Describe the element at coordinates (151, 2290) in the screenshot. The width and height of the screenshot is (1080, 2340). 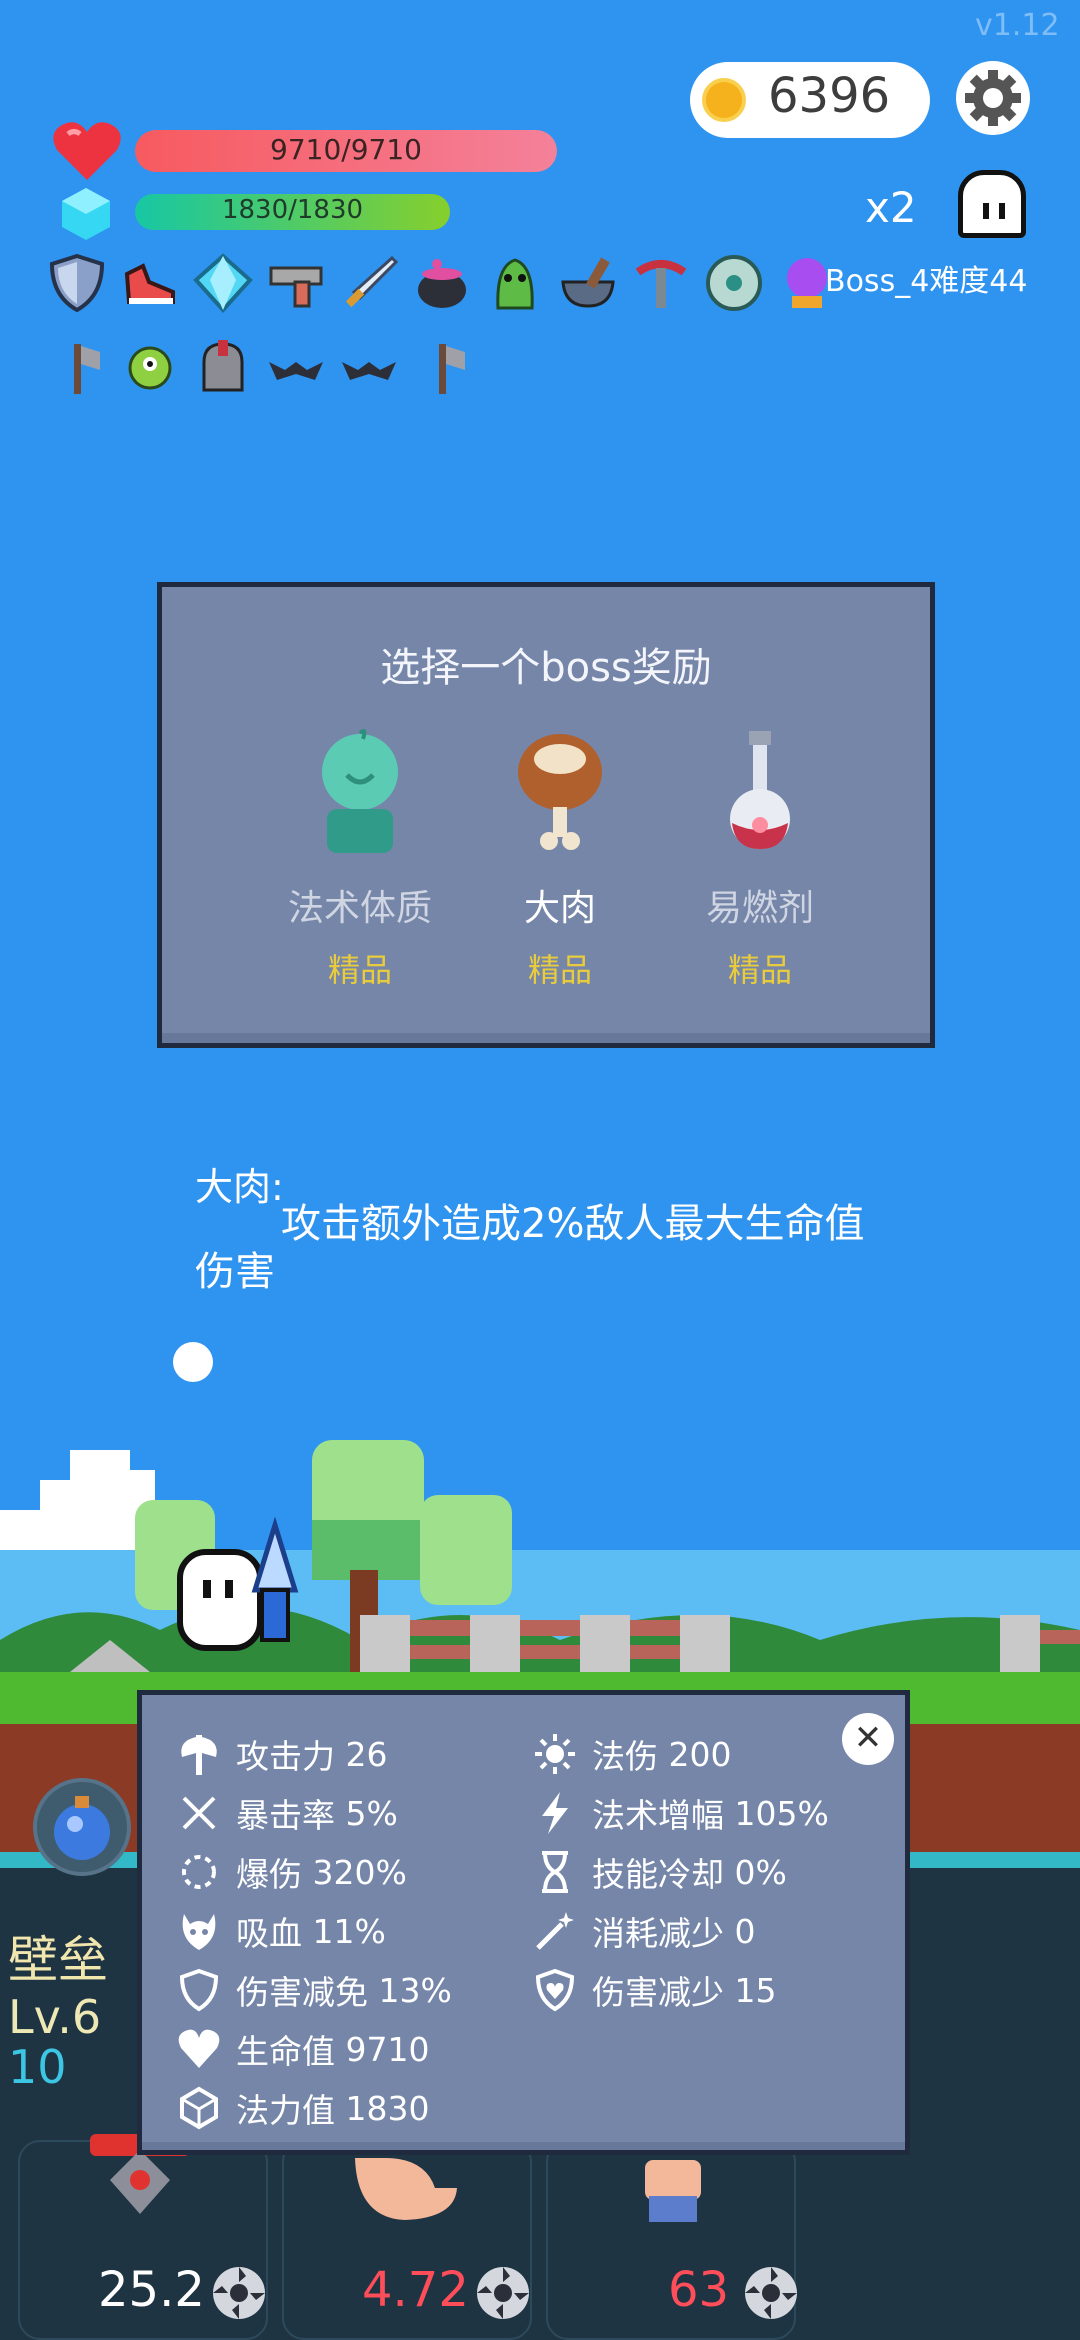
I see `skill-value-1: 25.2` at that location.